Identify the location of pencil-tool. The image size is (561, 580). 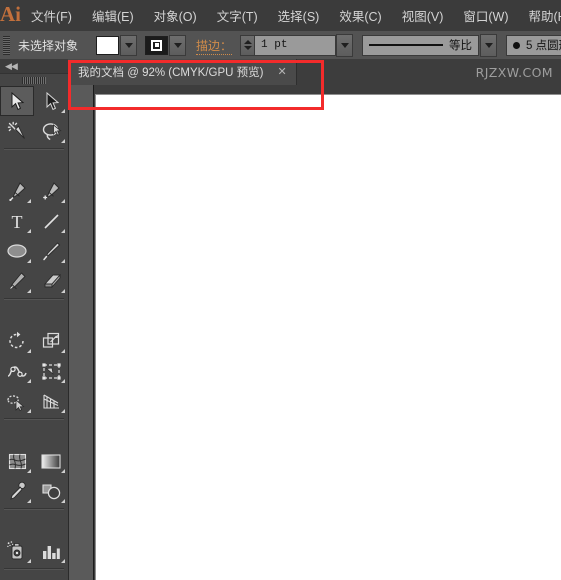
(17, 281).